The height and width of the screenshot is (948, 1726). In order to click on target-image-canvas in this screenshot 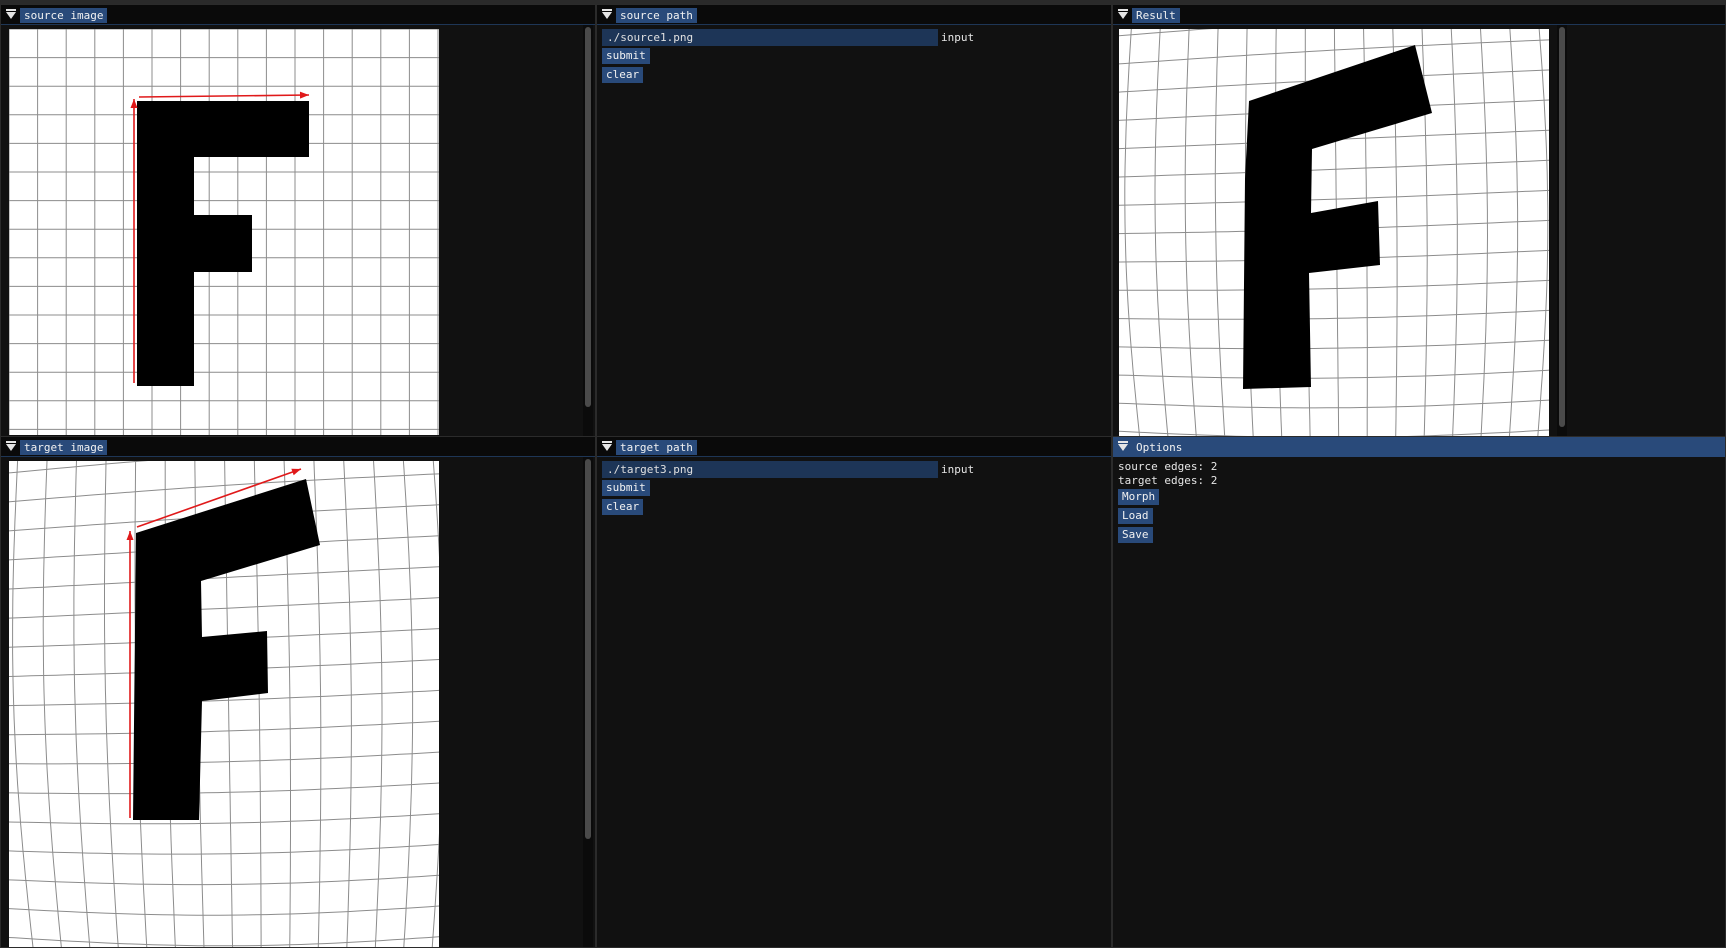, I will do `click(224, 704)`.